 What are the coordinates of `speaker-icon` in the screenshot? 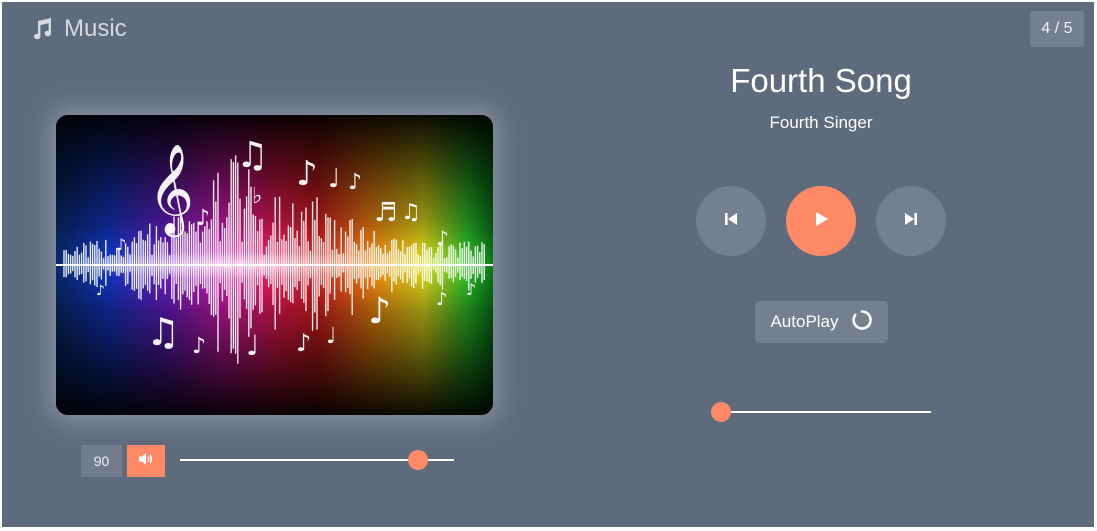 It's located at (146, 461).